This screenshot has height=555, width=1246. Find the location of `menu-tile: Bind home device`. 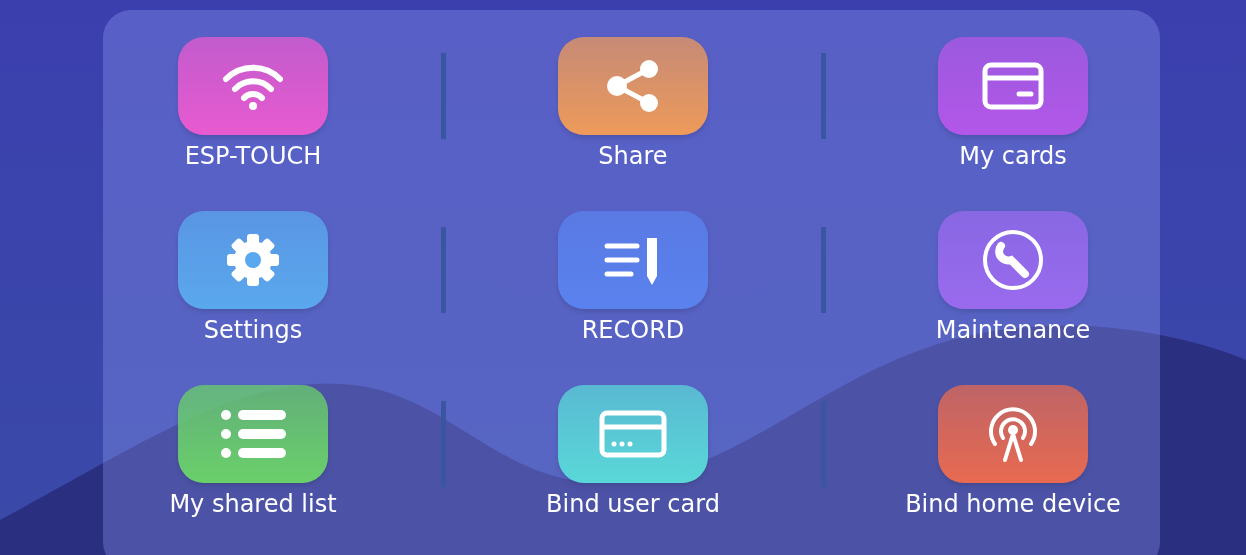

menu-tile: Bind home device is located at coordinates (1013, 452).